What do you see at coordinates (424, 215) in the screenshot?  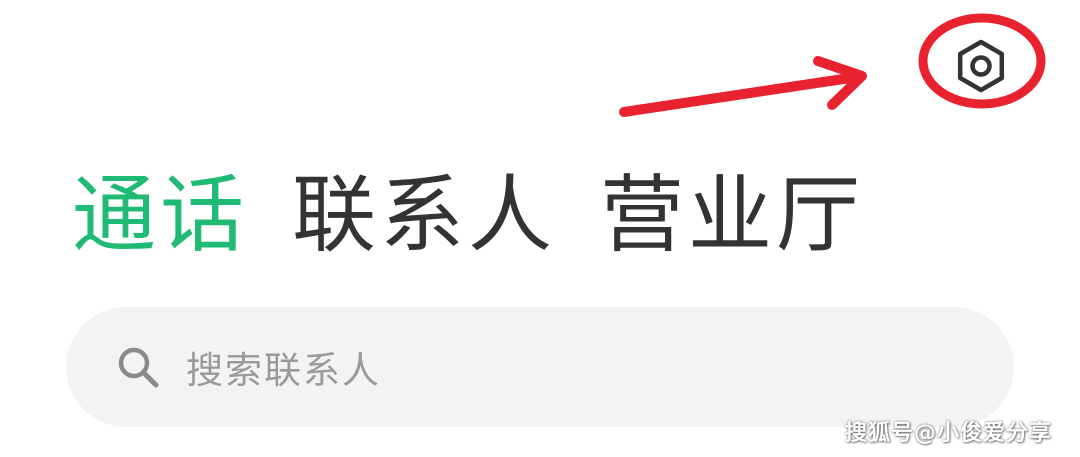 I see `tab-contacts: 联系人` at bounding box center [424, 215].